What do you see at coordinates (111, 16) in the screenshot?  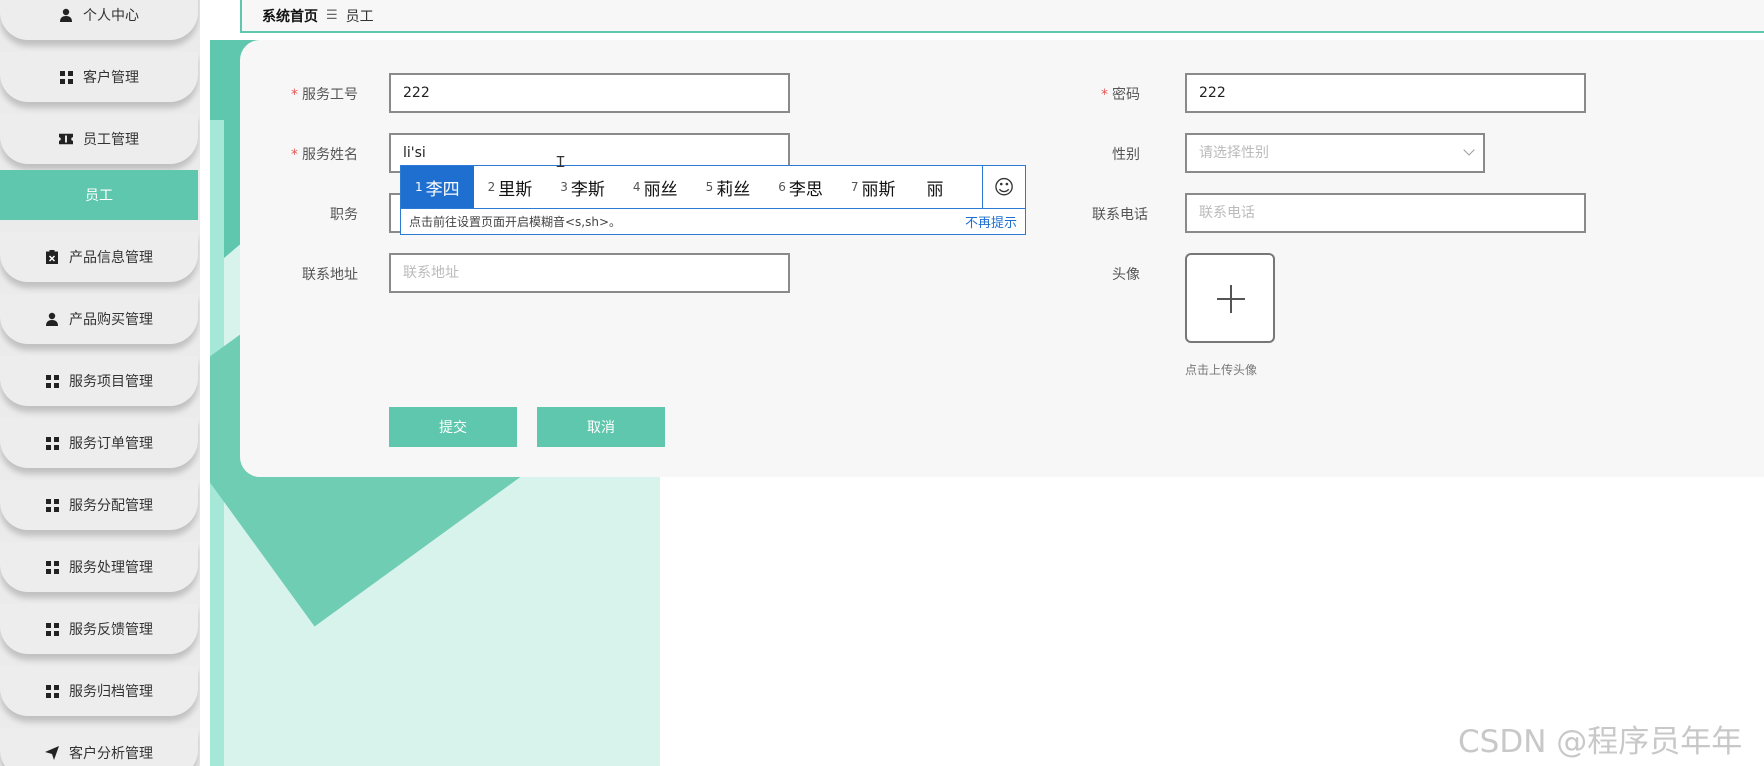 I see `sidebar-item-label: 个人中心` at bounding box center [111, 16].